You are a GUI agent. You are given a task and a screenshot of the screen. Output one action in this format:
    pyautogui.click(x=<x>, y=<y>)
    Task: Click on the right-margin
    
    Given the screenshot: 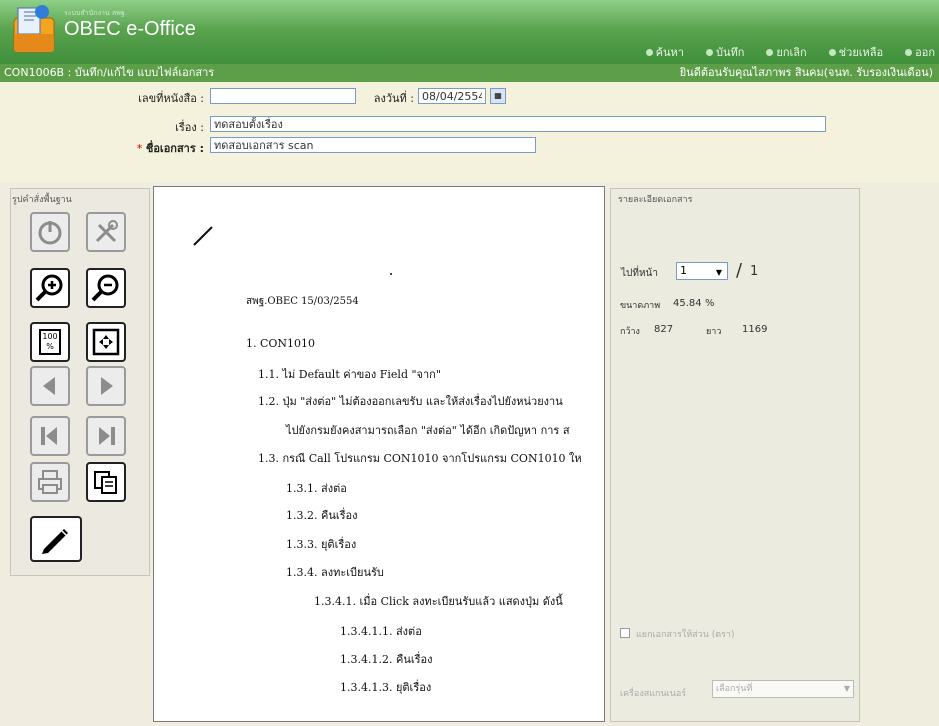 What is the action you would take?
    pyautogui.click(x=899, y=454)
    